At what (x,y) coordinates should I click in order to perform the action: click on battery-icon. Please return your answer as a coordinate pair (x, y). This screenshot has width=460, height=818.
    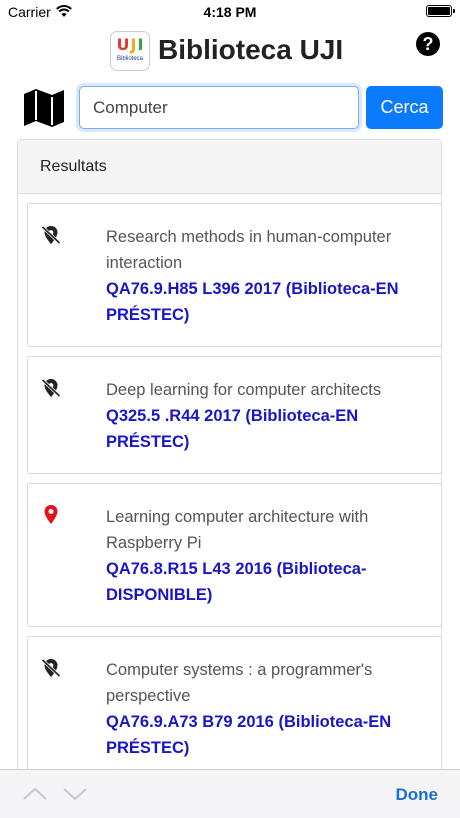
    Looking at the image, I should click on (440, 11).